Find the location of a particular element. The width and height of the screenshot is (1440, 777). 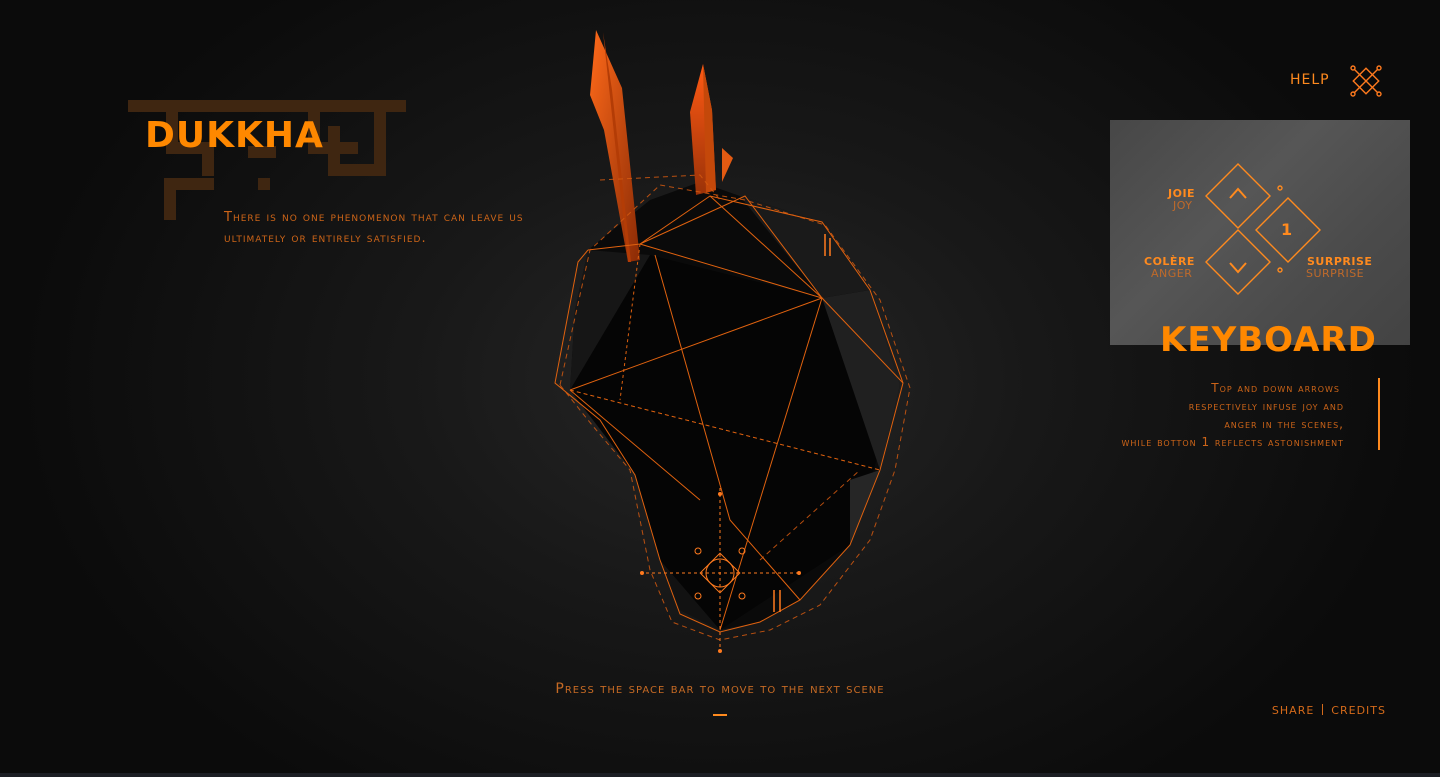

keyboard-title: KEYBOARD is located at coordinates (1268, 340).